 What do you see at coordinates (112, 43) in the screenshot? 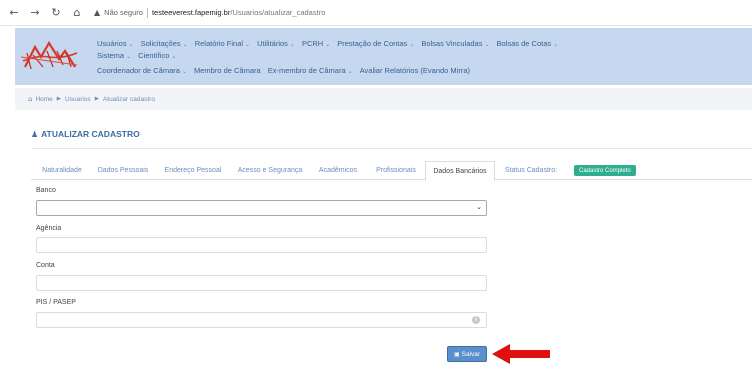
I see `menu-label: Usuários` at bounding box center [112, 43].